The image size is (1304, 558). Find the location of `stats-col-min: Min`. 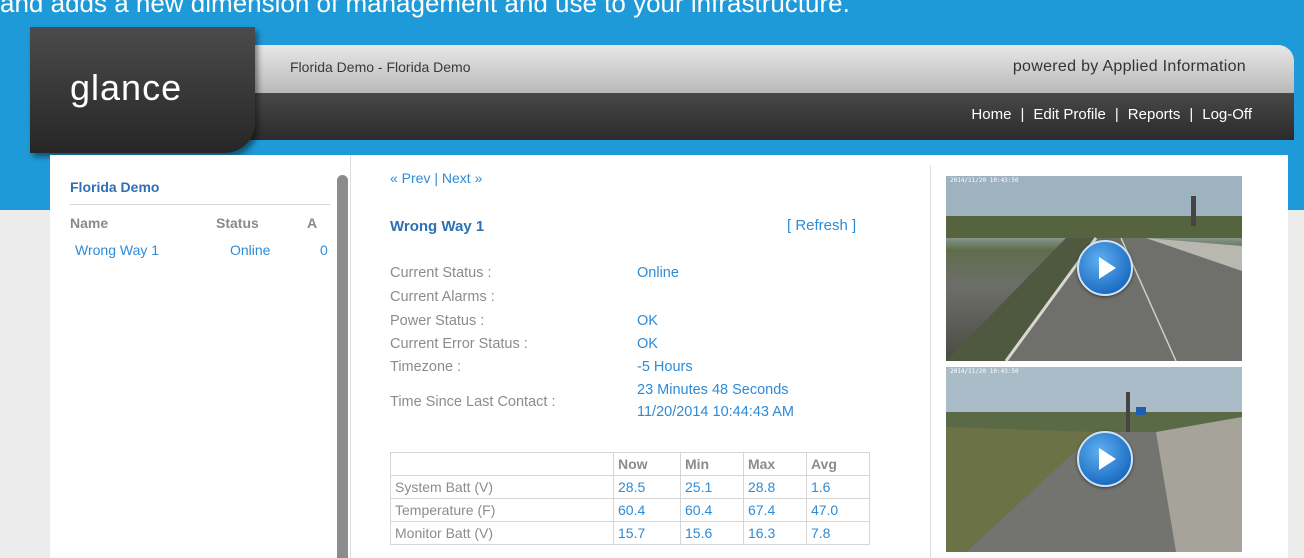

stats-col-min: Min is located at coordinates (712, 464).